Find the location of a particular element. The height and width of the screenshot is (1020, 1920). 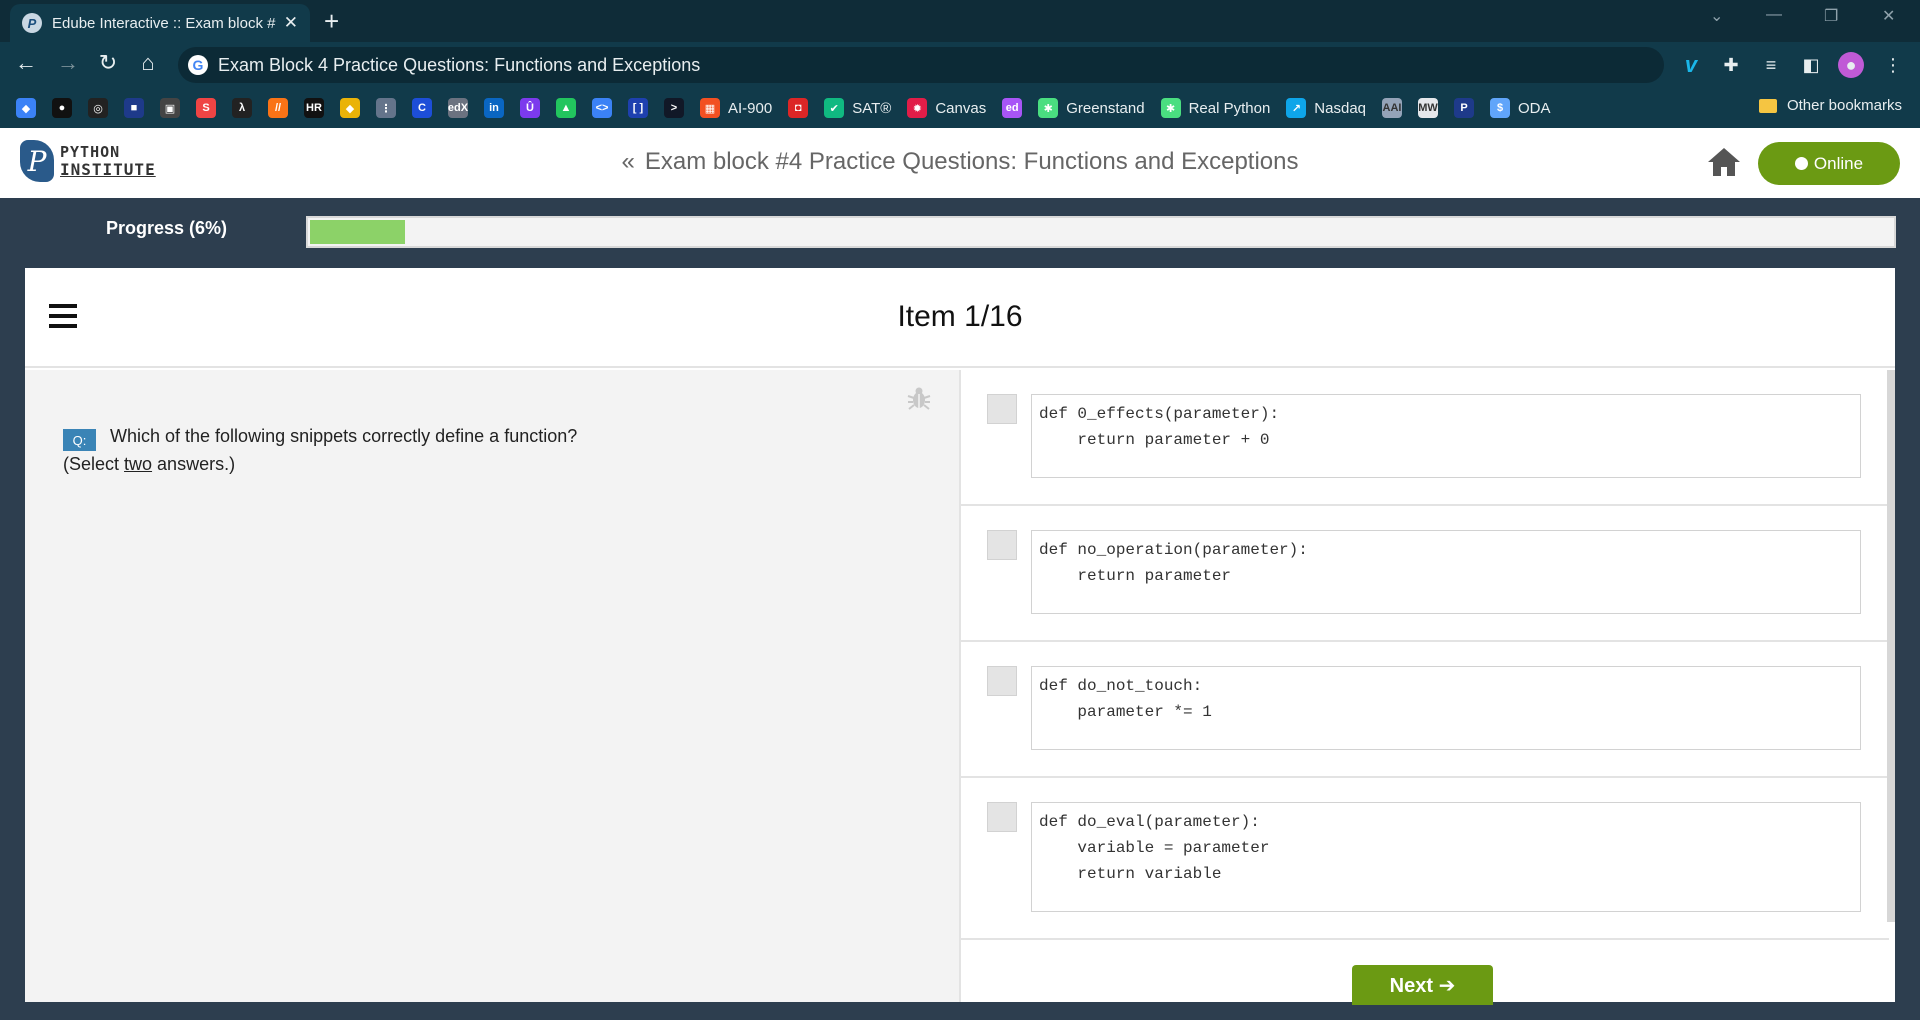

bookmark-slack: ✱ Real Python is located at coordinates (1215, 108).